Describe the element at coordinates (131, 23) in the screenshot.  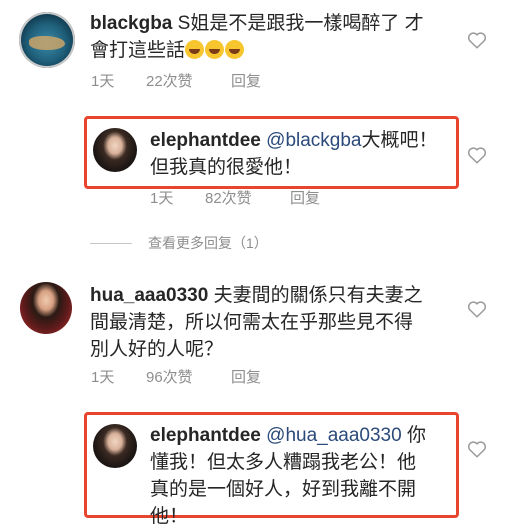
I see `username: blackgba` at that location.